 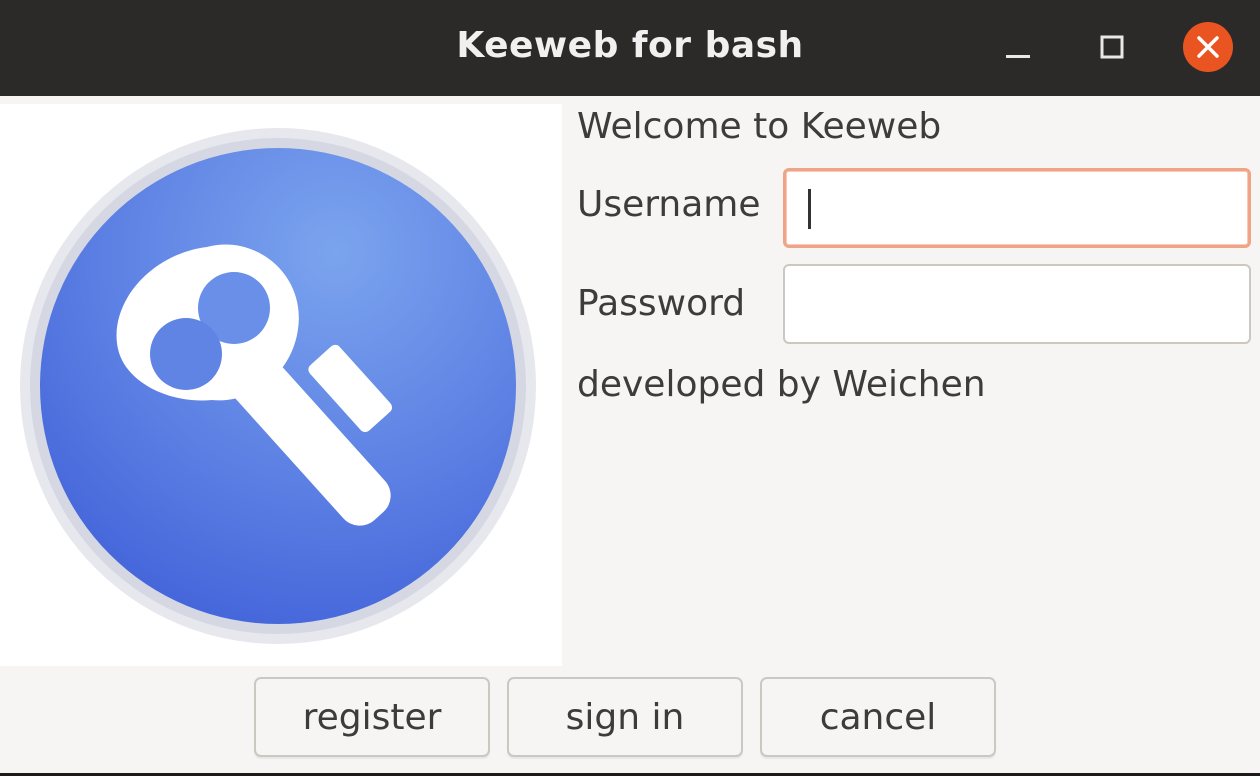 I want to click on welcome-text: Welcome to Keeweb, so click(x=759, y=126).